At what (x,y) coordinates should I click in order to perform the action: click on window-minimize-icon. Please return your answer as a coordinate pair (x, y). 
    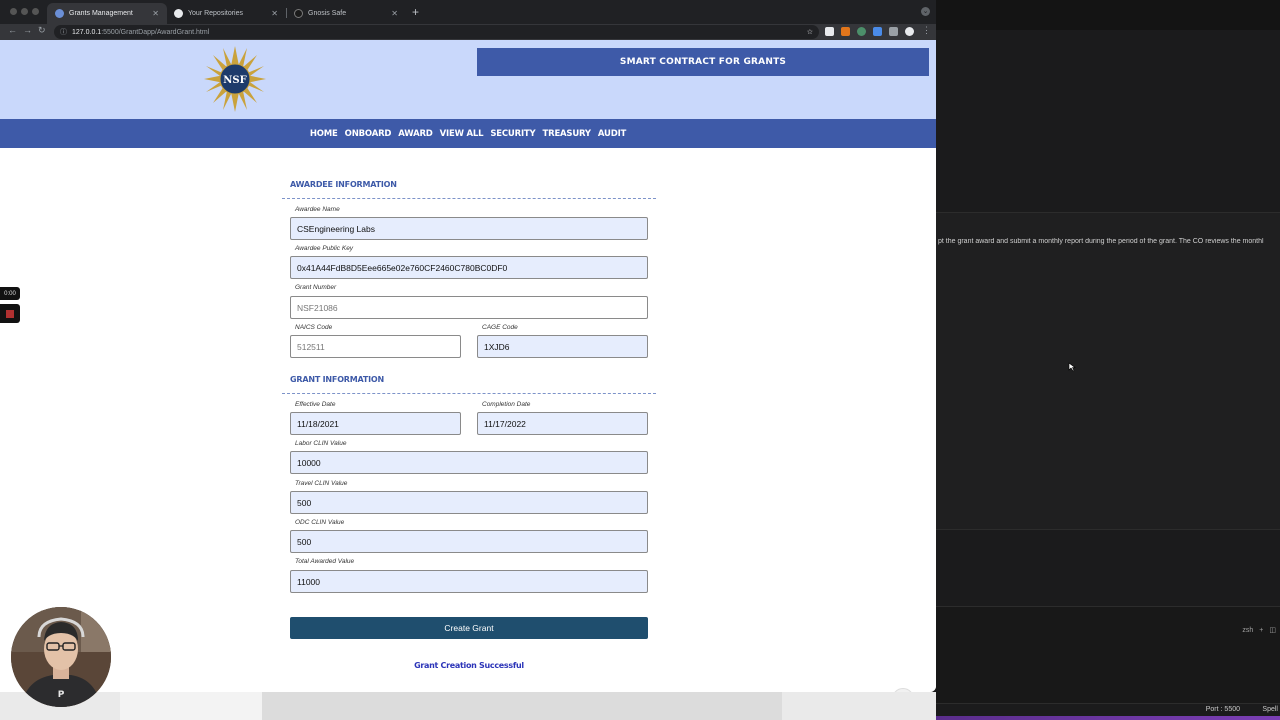
    Looking at the image, I should click on (24, 11).